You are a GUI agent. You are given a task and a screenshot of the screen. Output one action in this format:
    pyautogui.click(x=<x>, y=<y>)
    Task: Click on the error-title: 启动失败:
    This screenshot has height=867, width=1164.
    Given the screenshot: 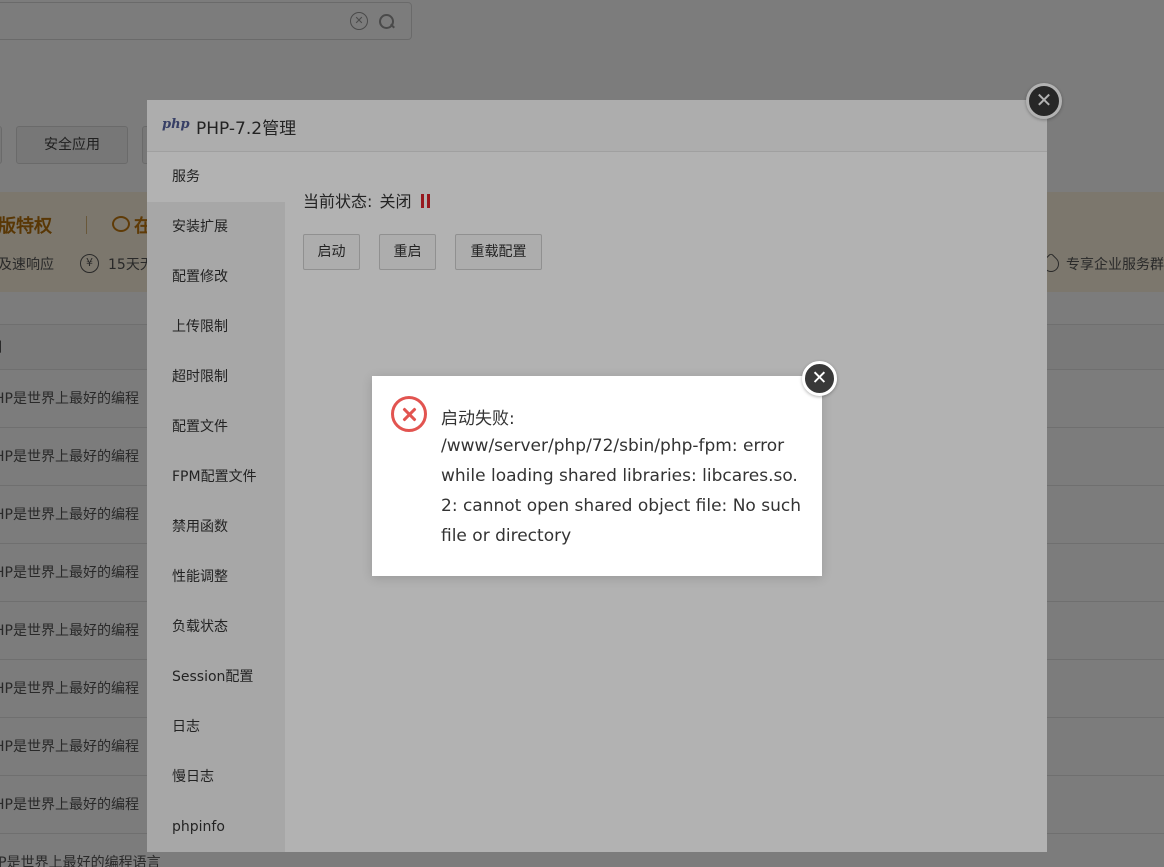 What is the action you would take?
    pyautogui.click(x=478, y=419)
    